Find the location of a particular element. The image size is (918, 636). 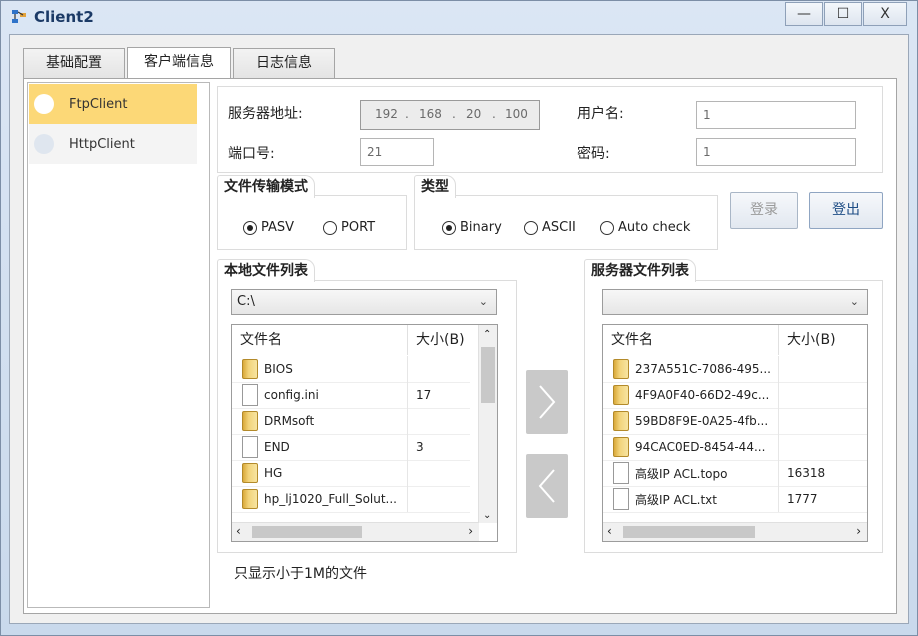

table-row: DRMsoft is located at coordinates (351, 421).